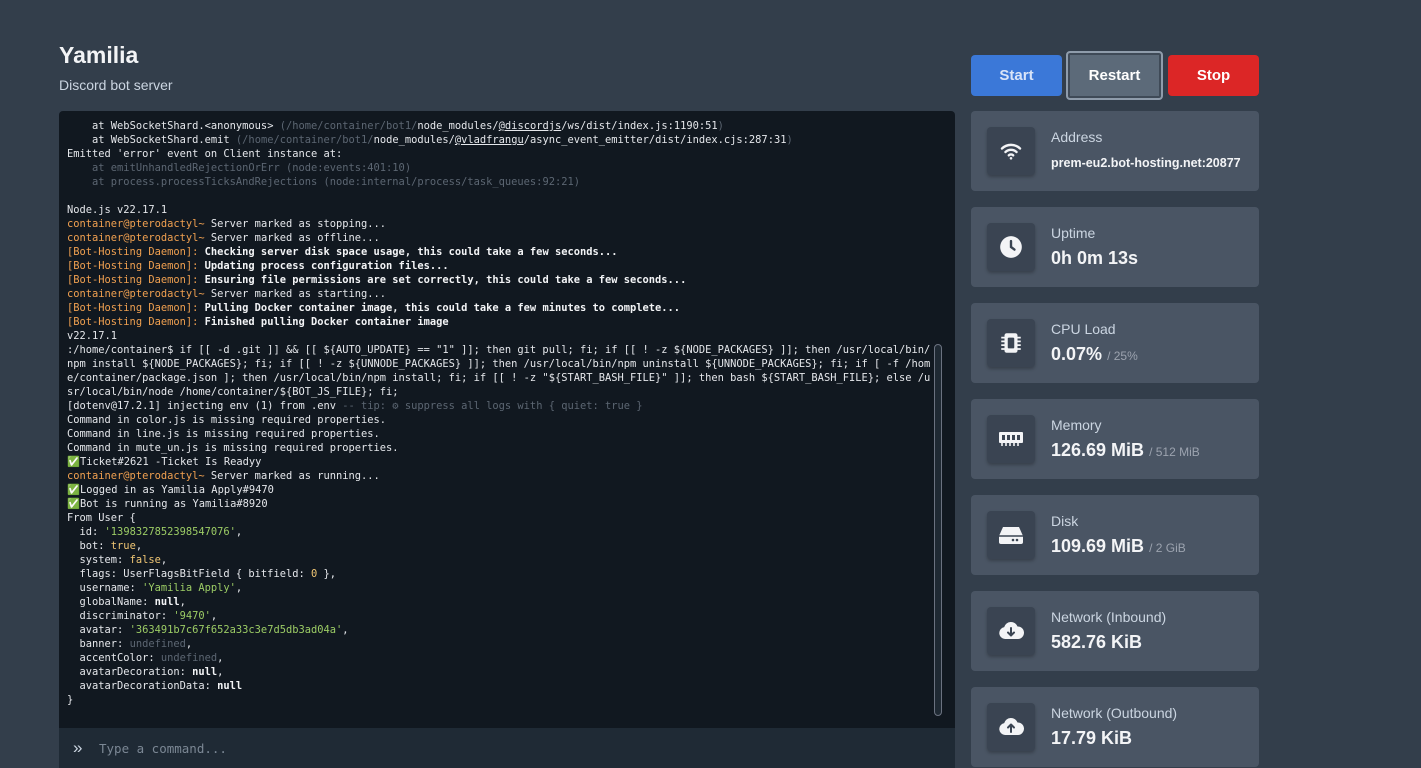 The width and height of the screenshot is (1421, 768). What do you see at coordinates (789, 140) in the screenshot?
I see `console-line-segment: )` at bounding box center [789, 140].